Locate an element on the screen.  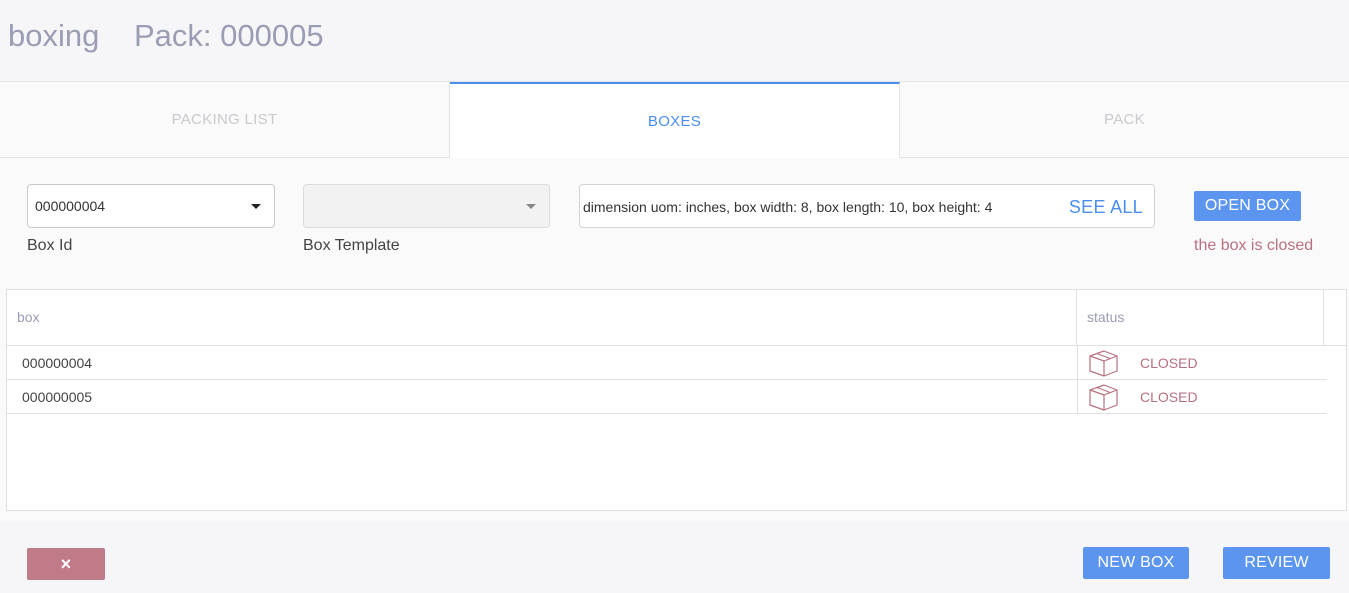
pack-title: Pack: 000005 is located at coordinates (229, 35).